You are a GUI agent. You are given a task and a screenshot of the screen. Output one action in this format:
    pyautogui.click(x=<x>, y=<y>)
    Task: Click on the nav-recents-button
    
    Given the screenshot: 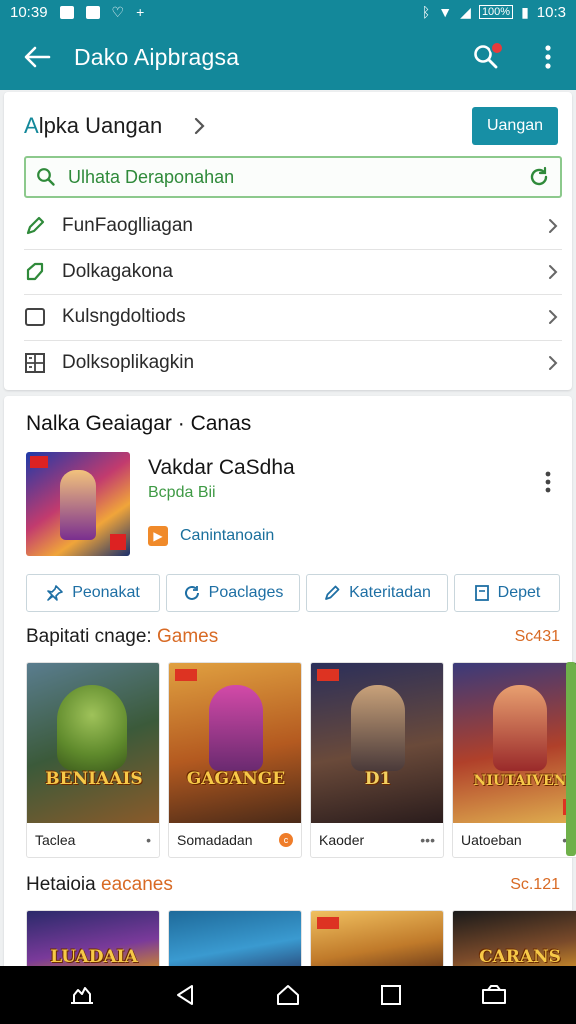 What is the action you would take?
    pyautogui.click(x=391, y=995)
    